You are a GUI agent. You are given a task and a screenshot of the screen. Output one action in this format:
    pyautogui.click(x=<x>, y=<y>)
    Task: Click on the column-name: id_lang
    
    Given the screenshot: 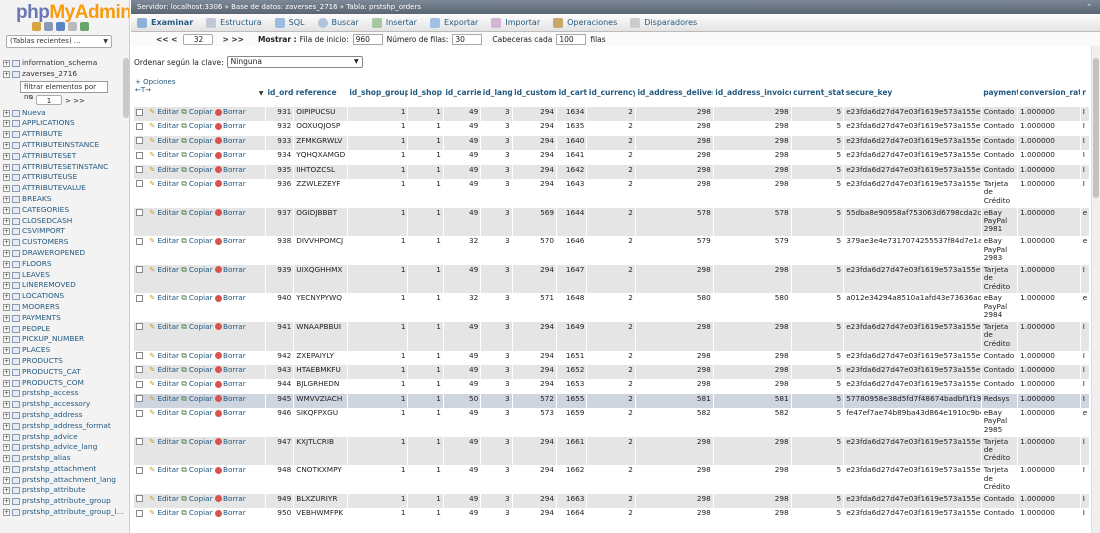 What is the action you would take?
    pyautogui.click(x=497, y=92)
    